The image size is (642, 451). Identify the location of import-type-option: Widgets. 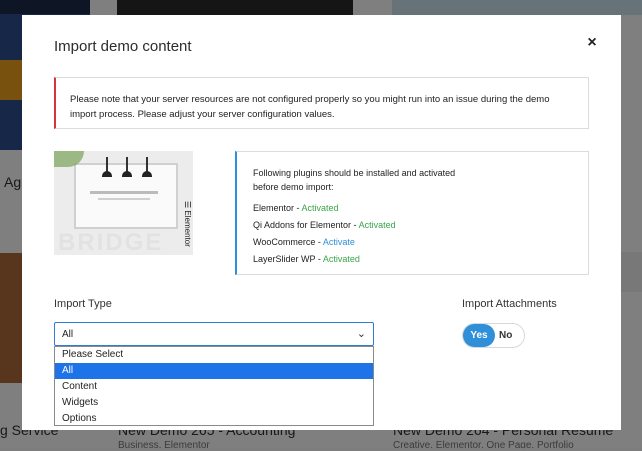
(214, 403).